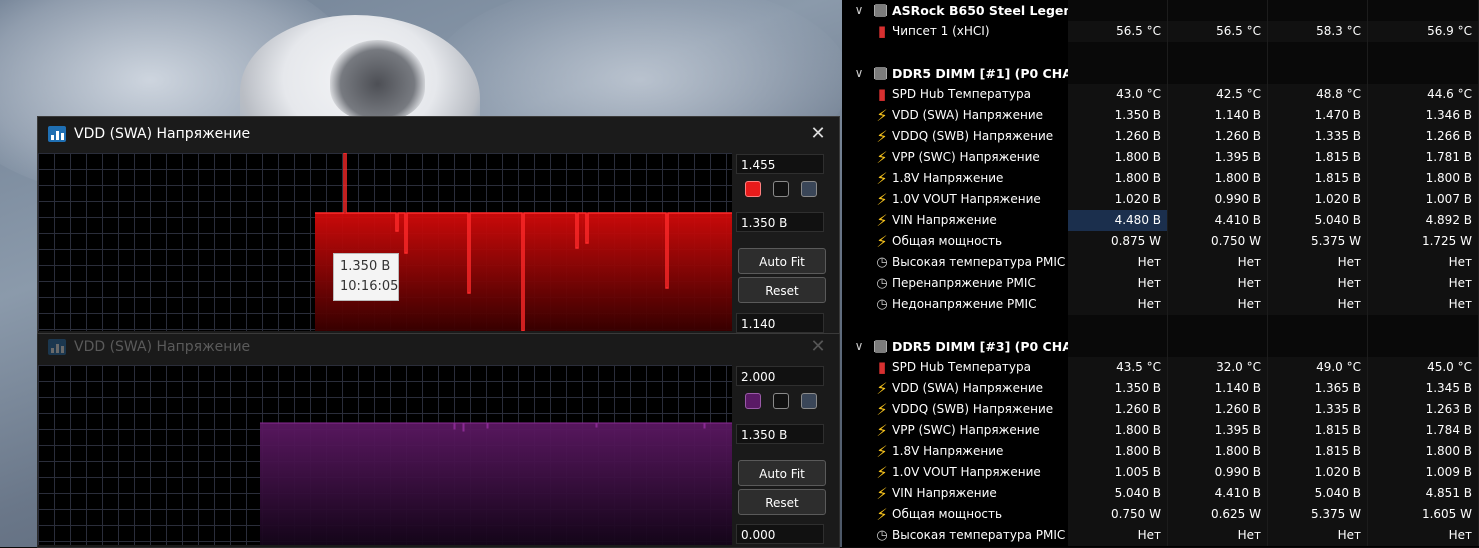 The image size is (1479, 548). Describe the element at coordinates (1423, 514) in the screenshot. I see `avg-value-cell: 1.605 W` at that location.